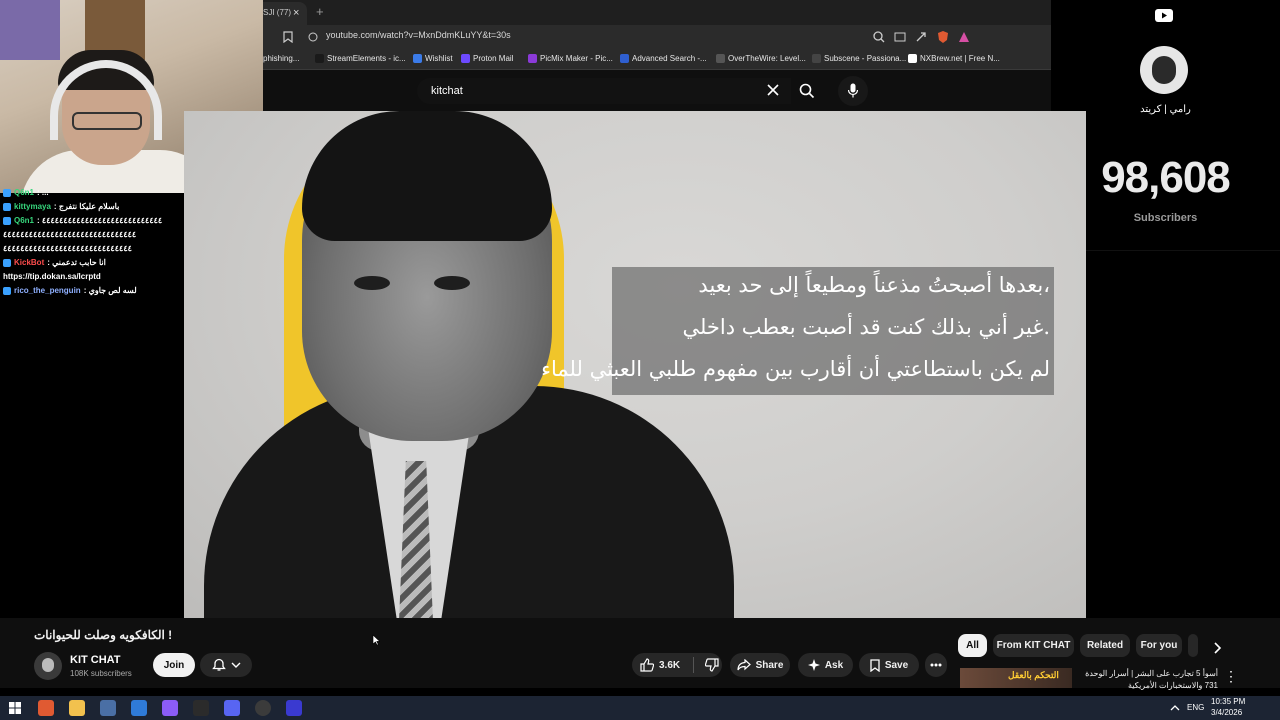  I want to click on chat-message: https://tip.dokan.sa/lcrptd, so click(93, 277).